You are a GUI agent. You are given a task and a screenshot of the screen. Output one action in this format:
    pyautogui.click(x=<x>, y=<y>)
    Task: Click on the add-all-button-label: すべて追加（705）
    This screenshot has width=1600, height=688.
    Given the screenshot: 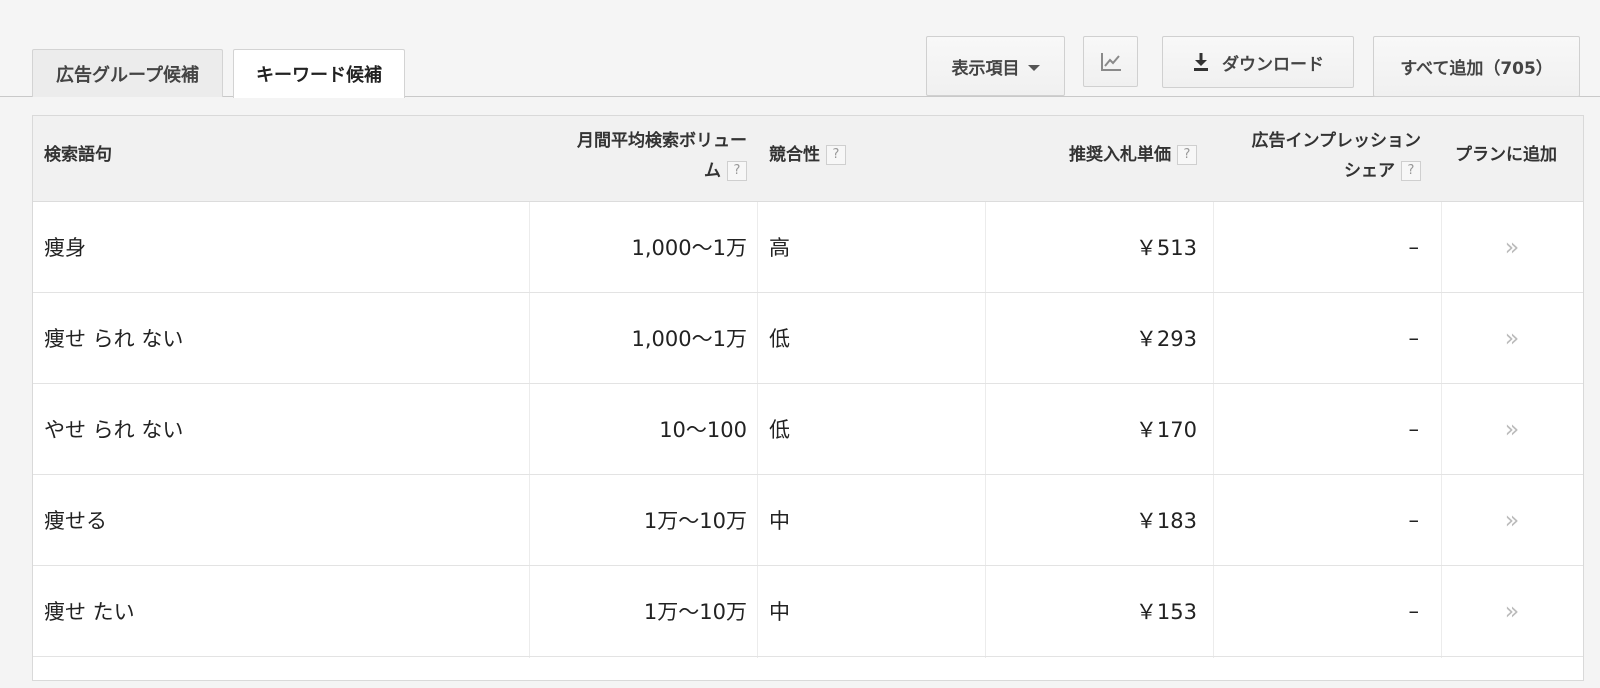 What is the action you would take?
    pyautogui.click(x=1476, y=69)
    